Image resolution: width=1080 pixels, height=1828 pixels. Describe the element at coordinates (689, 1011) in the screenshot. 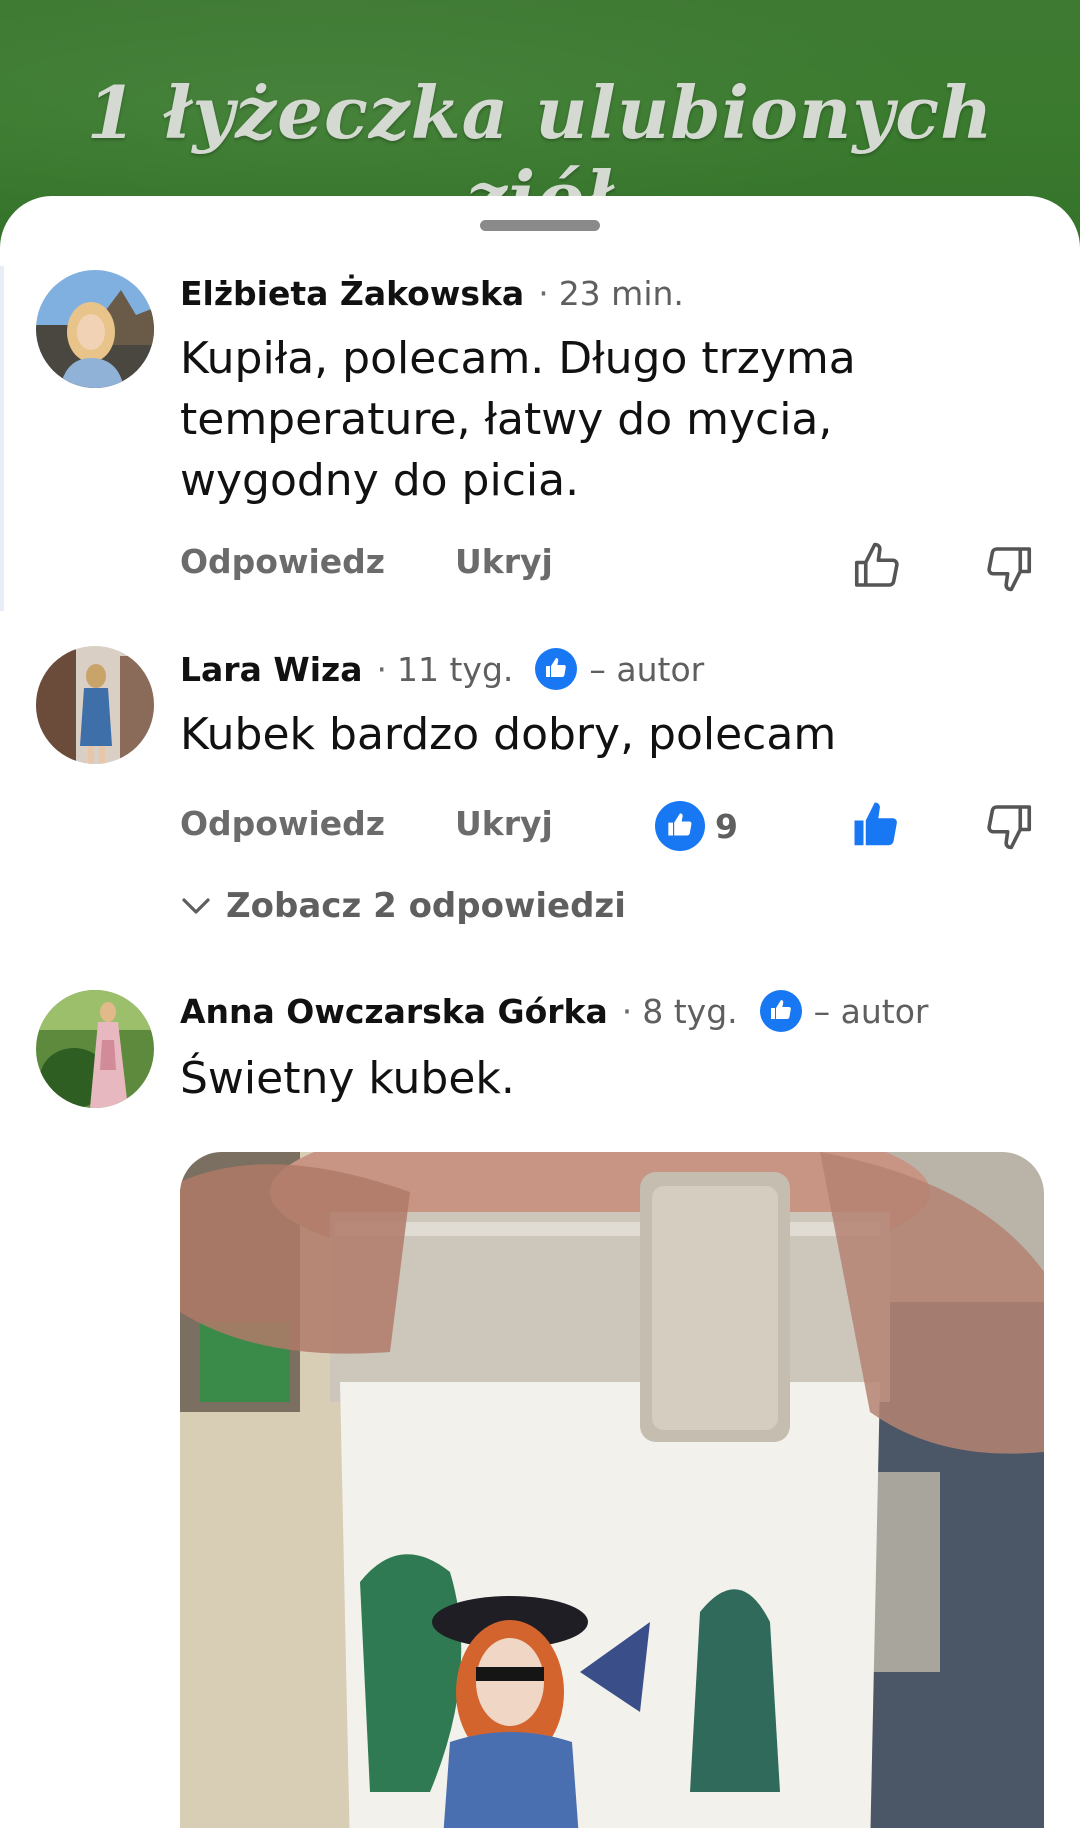

I see `comment-time: 8 tyg.` at that location.